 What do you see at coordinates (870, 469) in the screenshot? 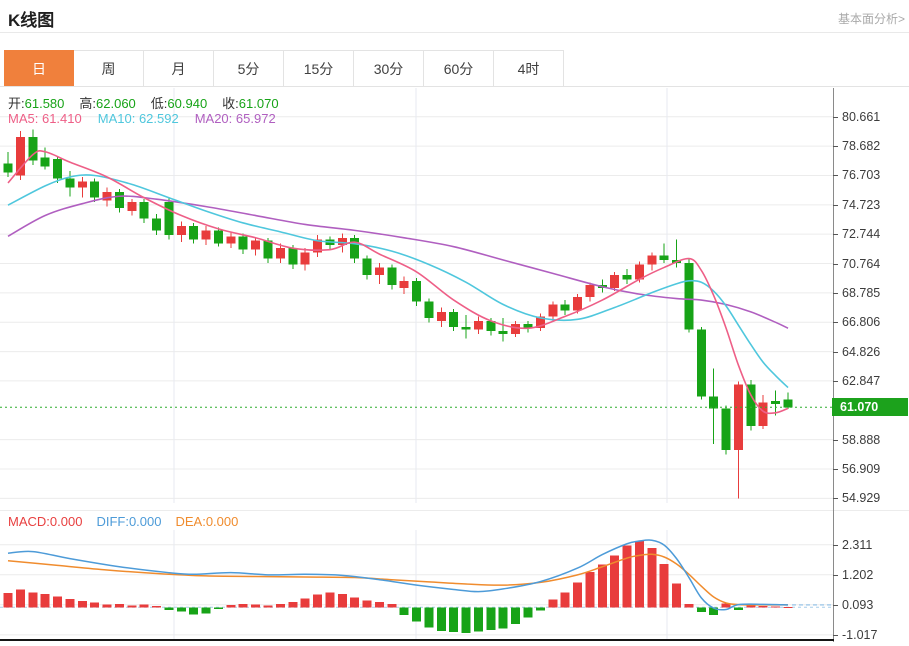
I see `y-axis-tick-label: 56.909` at bounding box center [870, 469].